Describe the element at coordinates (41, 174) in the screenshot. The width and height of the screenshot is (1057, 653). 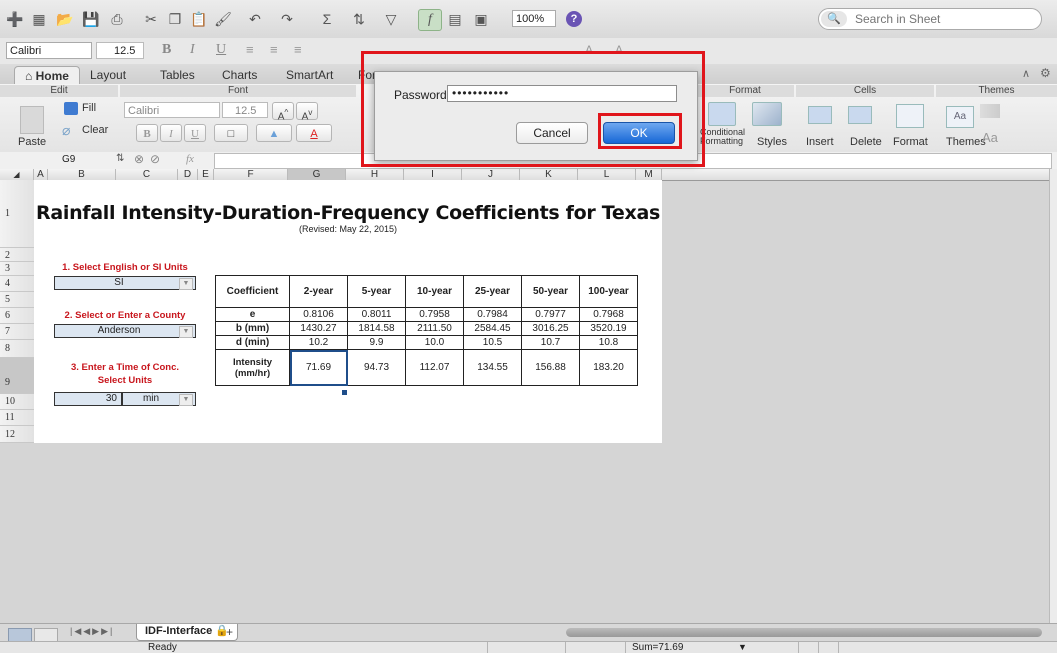
I see `column-header-a: A` at that location.